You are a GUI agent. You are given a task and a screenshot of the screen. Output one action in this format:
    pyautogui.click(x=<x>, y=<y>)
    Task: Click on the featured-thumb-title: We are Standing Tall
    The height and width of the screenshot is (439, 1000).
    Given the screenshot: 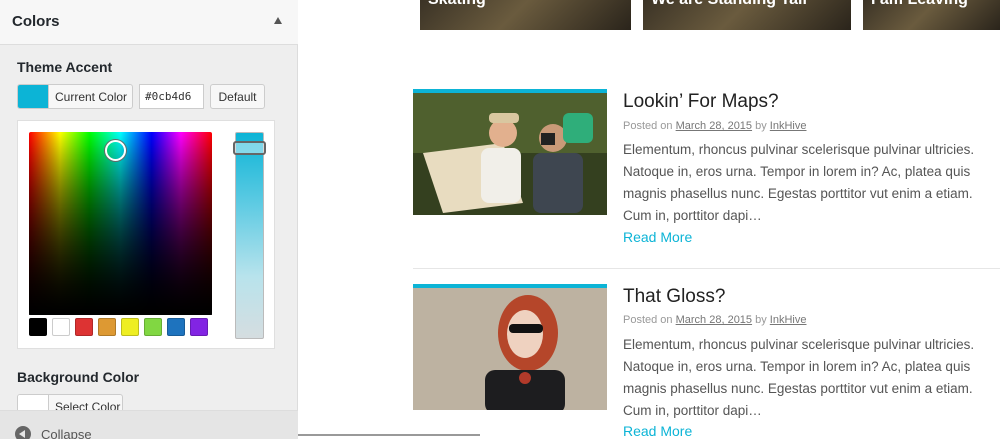 What is the action you would take?
    pyautogui.click(x=729, y=4)
    